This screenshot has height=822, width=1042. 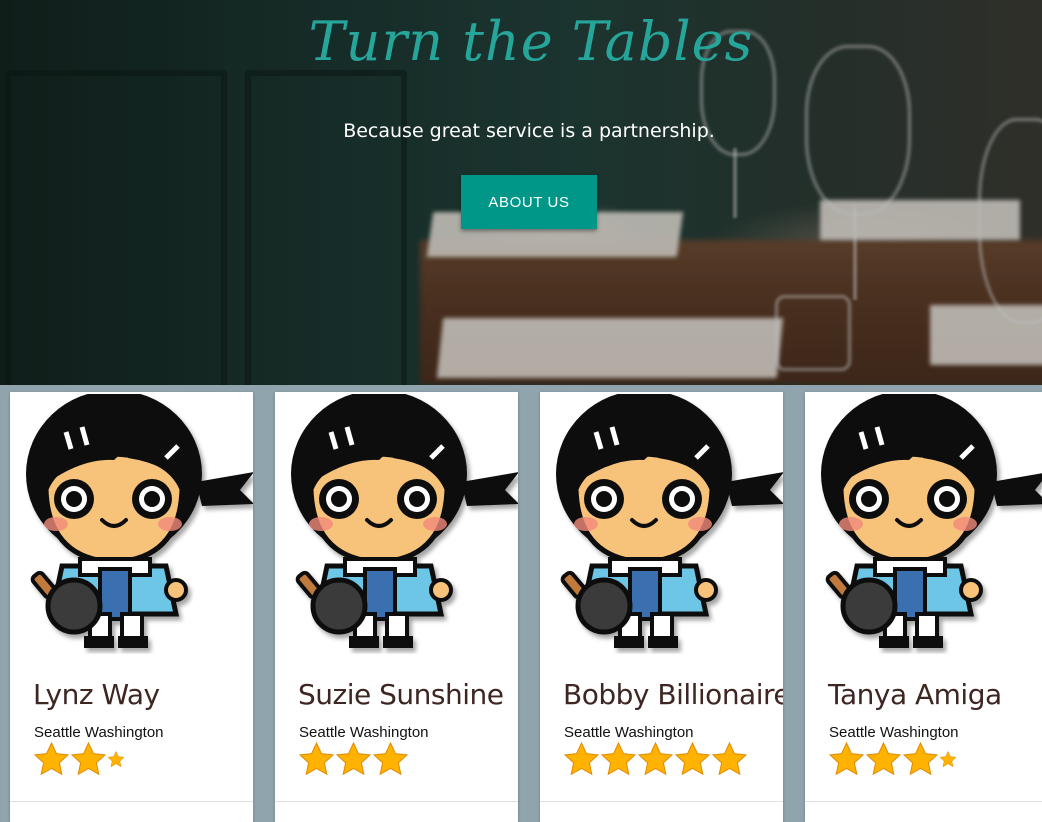 I want to click on server-card: Bobby Billionaire Seattle Washington, so click(x=661, y=607).